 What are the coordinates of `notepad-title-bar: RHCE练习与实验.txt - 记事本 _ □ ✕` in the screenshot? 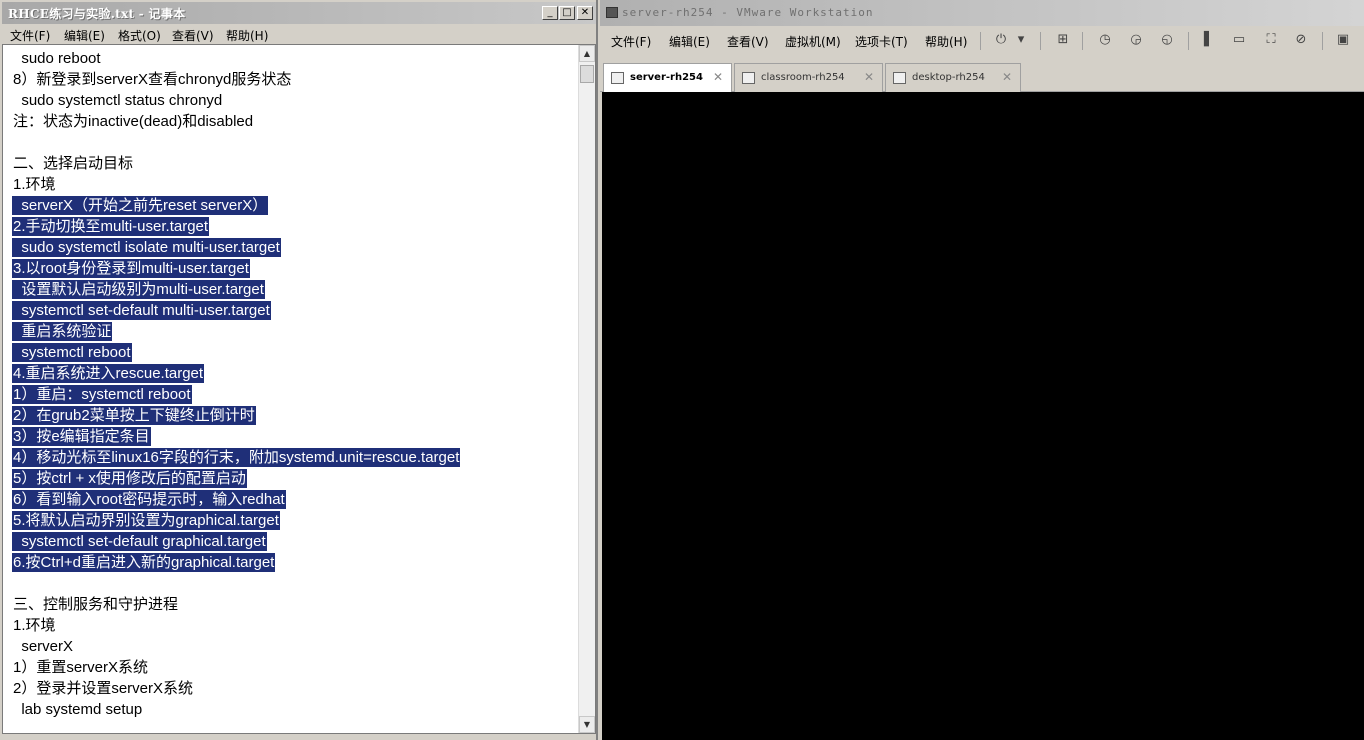 It's located at (299, 13).